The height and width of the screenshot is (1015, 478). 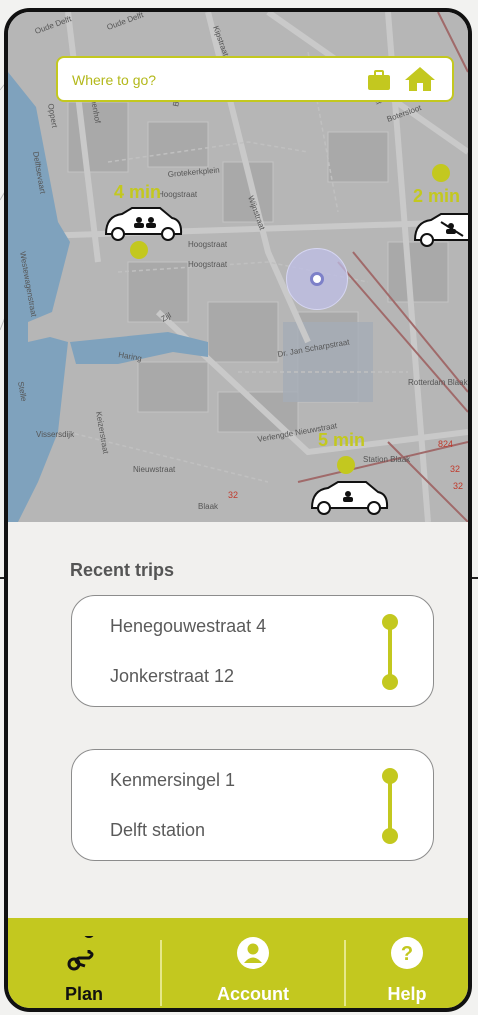 What do you see at coordinates (387, 459) in the screenshot?
I see `svg-text: Station Blaak` at bounding box center [387, 459].